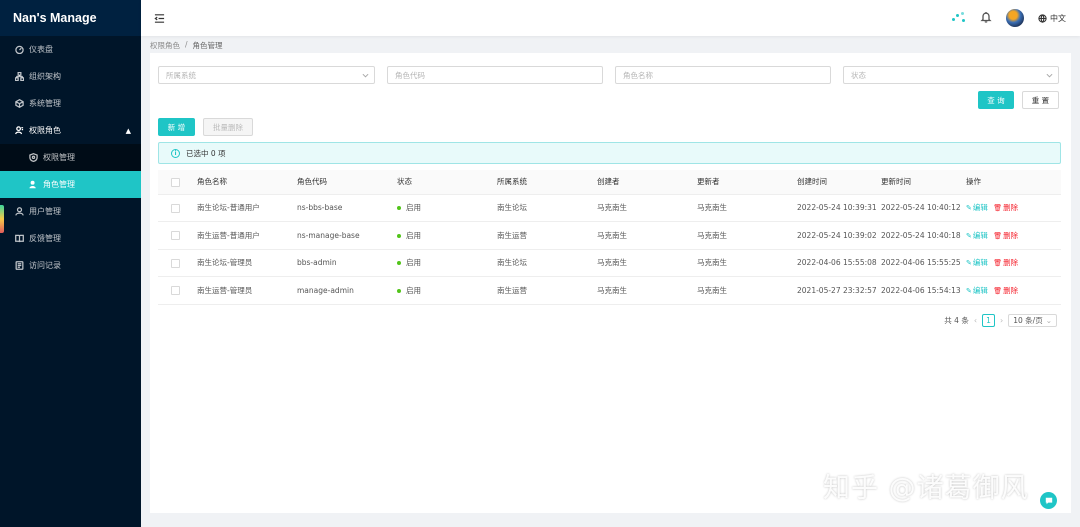 The width and height of the screenshot is (1080, 527). What do you see at coordinates (839, 263) in the screenshot?
I see `created-time-cell: 2022-04-06 15:55:08` at bounding box center [839, 263].